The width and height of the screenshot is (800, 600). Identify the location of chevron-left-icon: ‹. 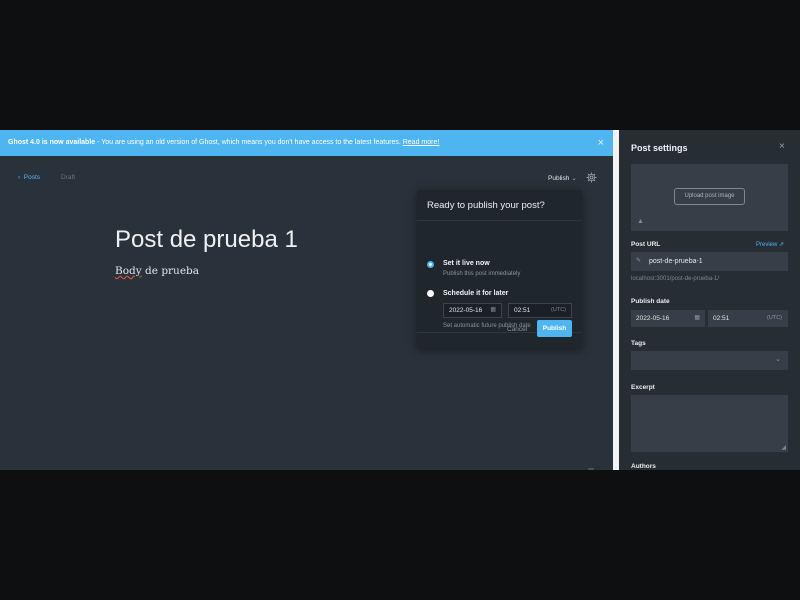
(19, 177).